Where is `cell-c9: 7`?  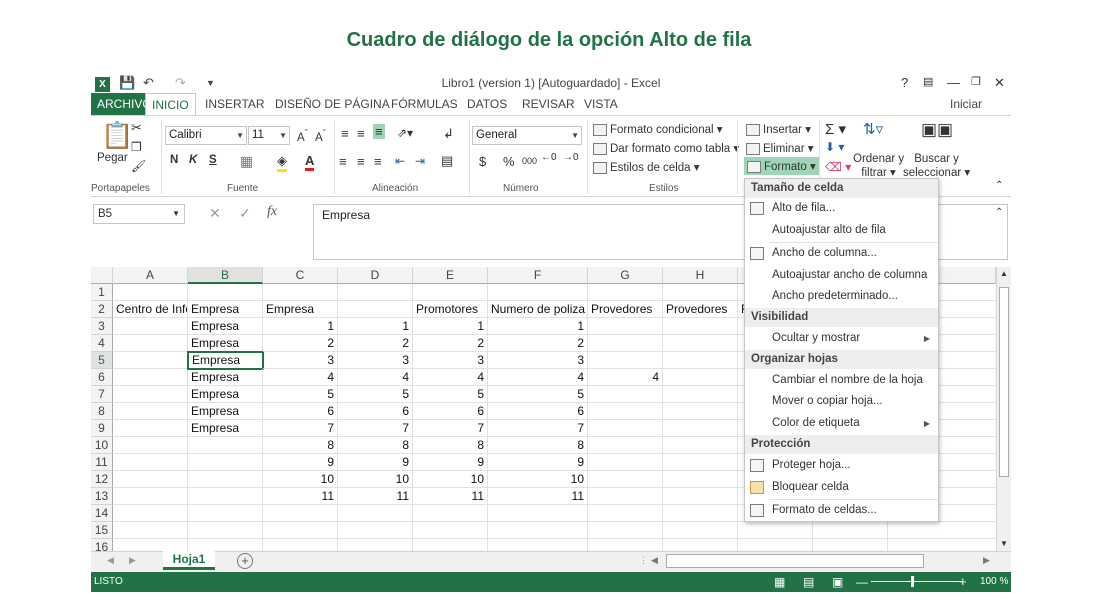 cell-c9: 7 is located at coordinates (300, 428).